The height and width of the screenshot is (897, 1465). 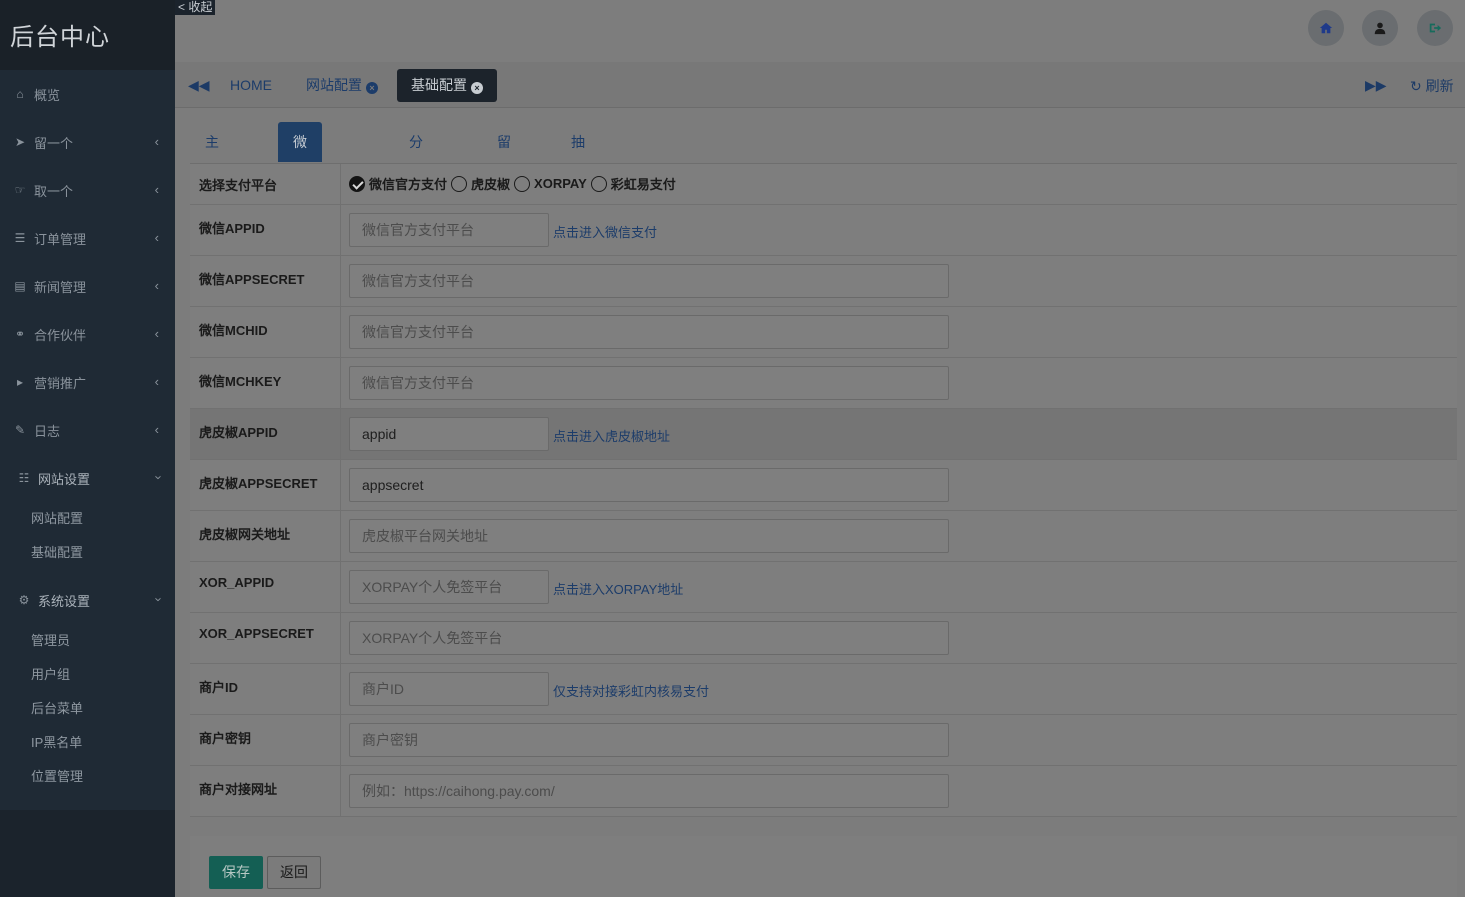 I want to click on list-icon: ☰, so click(x=20, y=238).